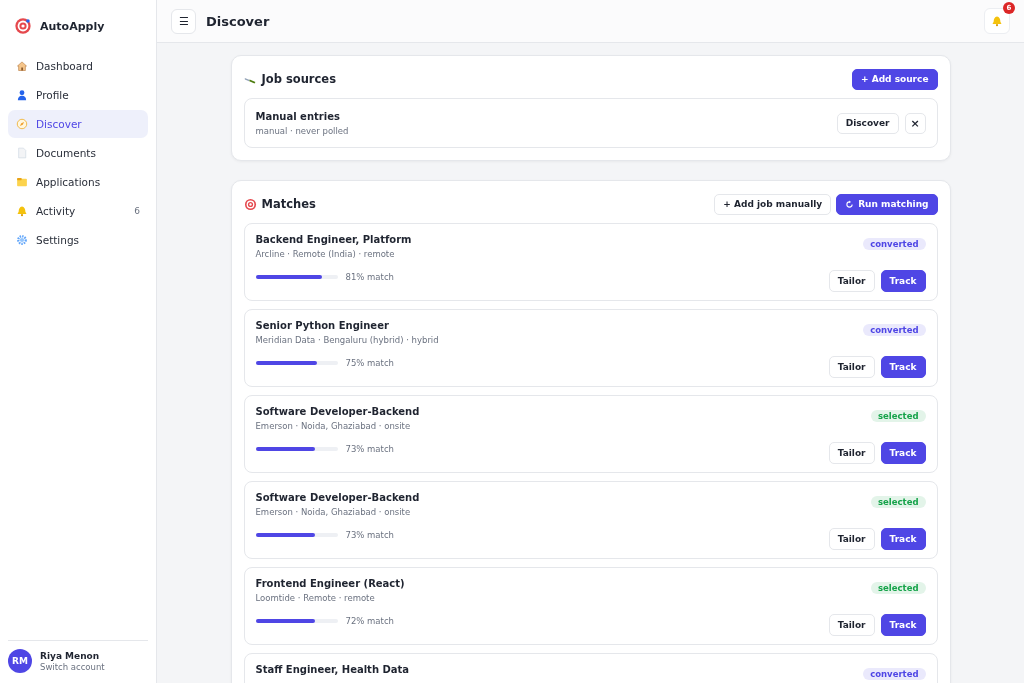 This screenshot has height=683, width=1024. I want to click on house-icon, so click(22, 66).